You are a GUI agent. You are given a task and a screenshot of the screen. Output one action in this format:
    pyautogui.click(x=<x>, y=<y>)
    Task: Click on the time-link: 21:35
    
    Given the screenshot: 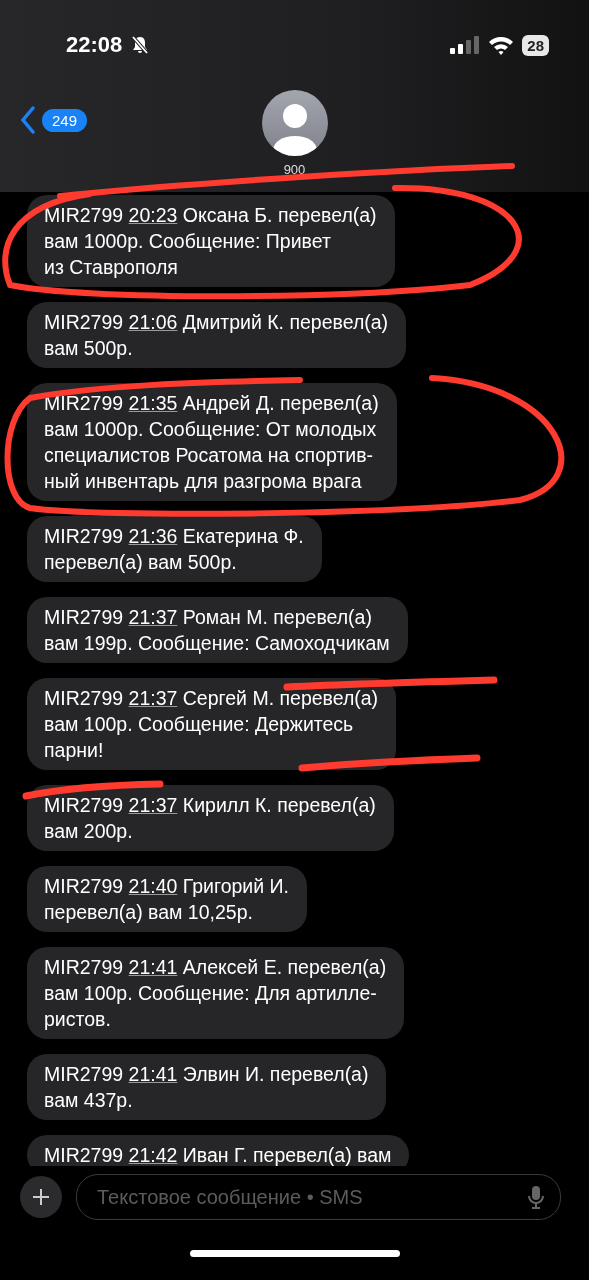 What is the action you would take?
    pyautogui.click(x=153, y=403)
    